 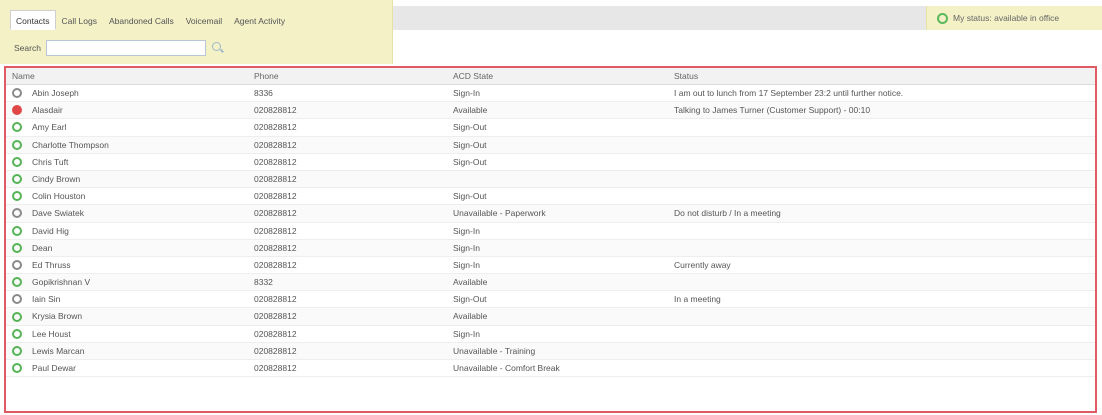 What do you see at coordinates (550, 197) in the screenshot?
I see `table-row: Colin Houston 020828812 Sign-Out` at bounding box center [550, 197].